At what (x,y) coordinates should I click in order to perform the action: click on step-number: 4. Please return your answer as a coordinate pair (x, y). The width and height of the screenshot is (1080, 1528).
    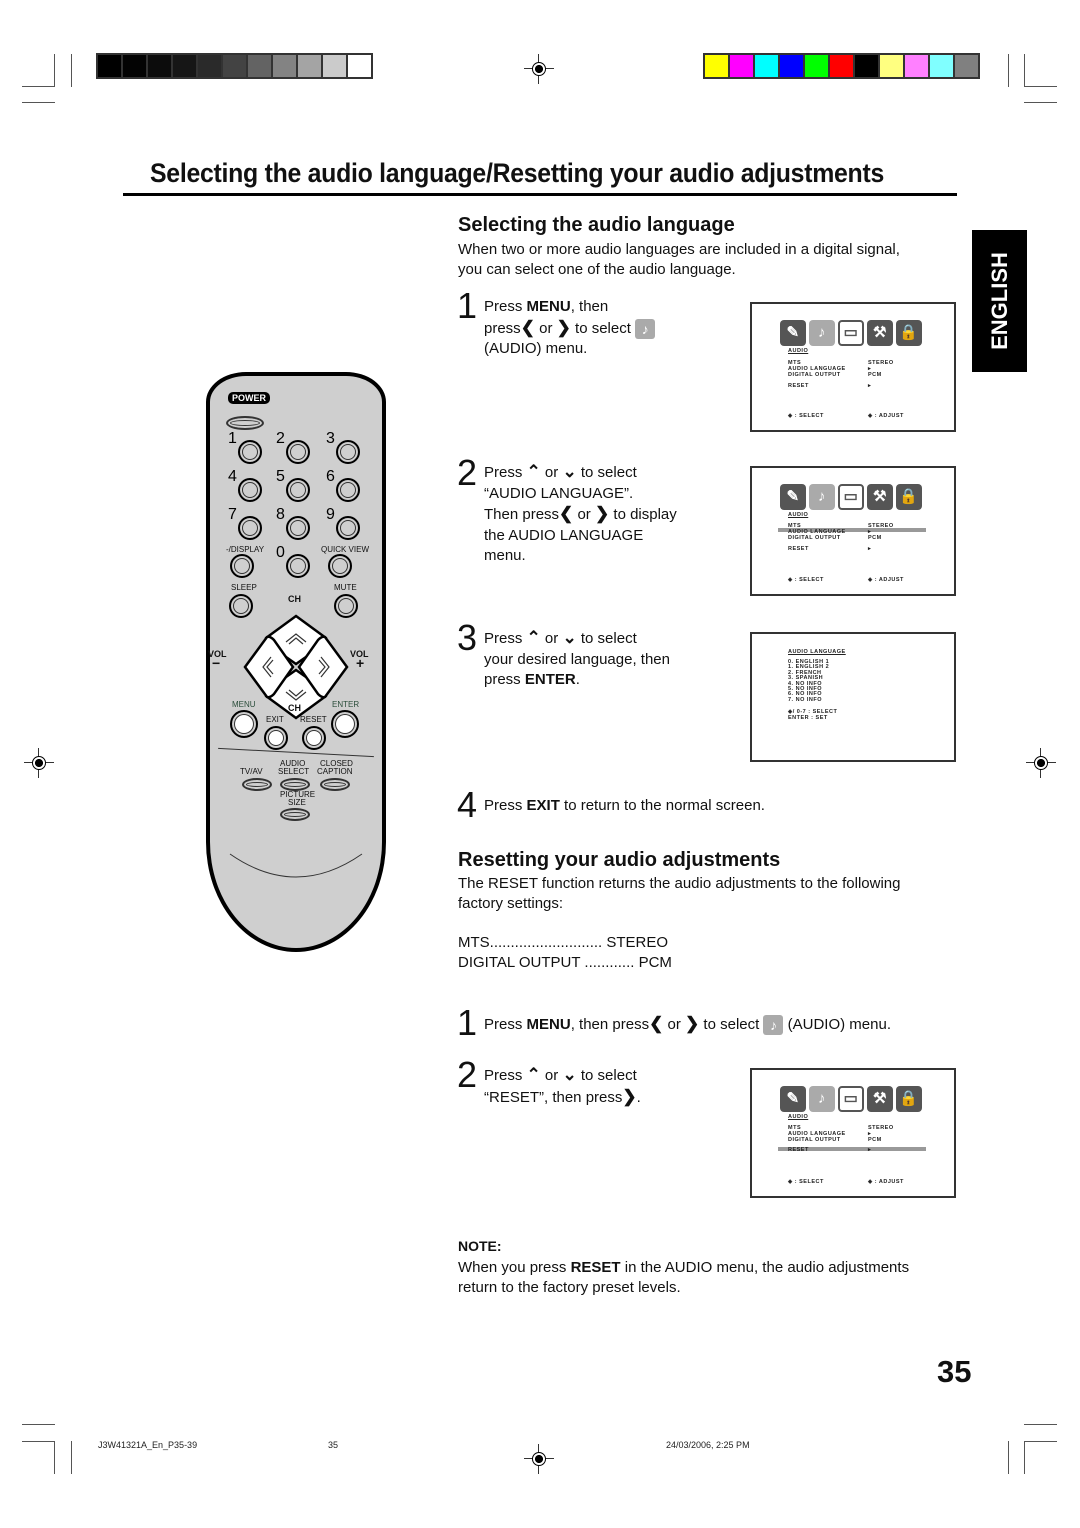
    Looking at the image, I should click on (467, 804).